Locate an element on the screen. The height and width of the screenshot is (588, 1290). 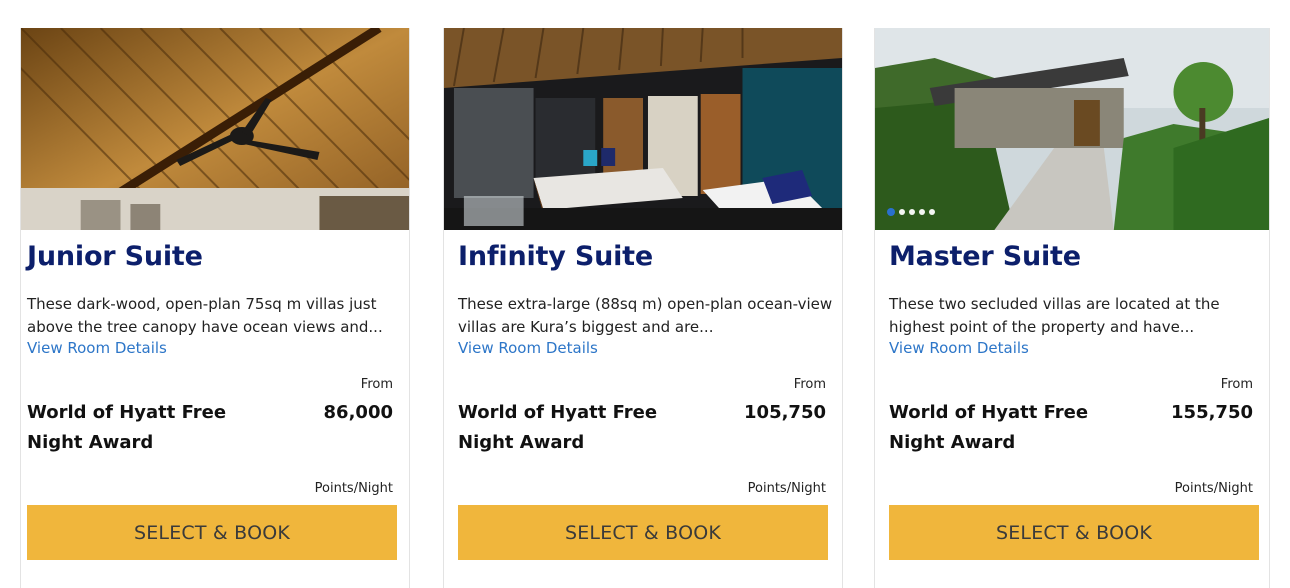
points-value: 105,750 is located at coordinates (785, 412).